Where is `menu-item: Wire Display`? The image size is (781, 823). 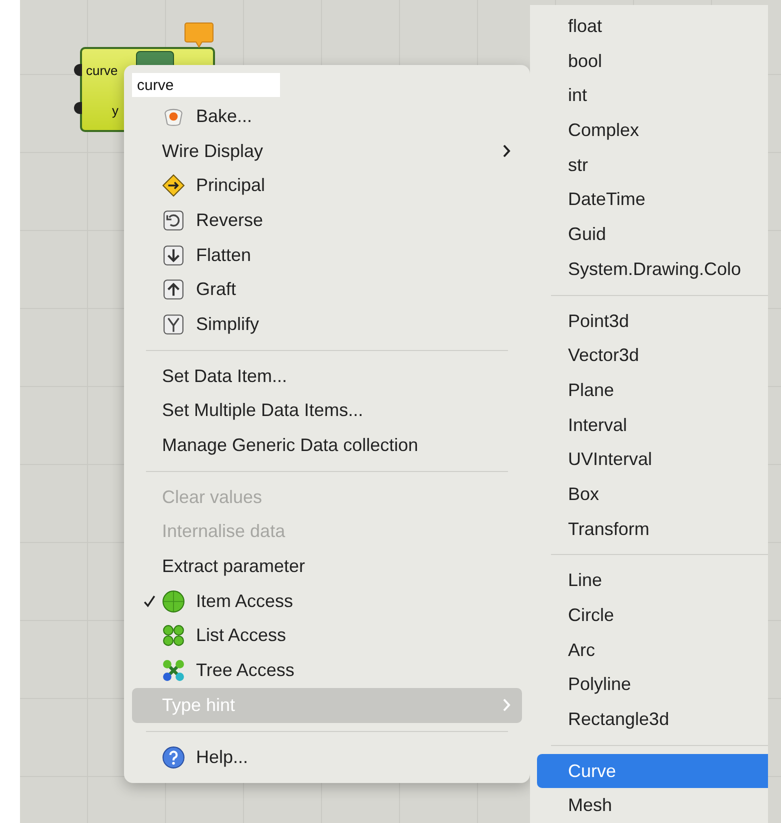 menu-item: Wire Display is located at coordinates (327, 151).